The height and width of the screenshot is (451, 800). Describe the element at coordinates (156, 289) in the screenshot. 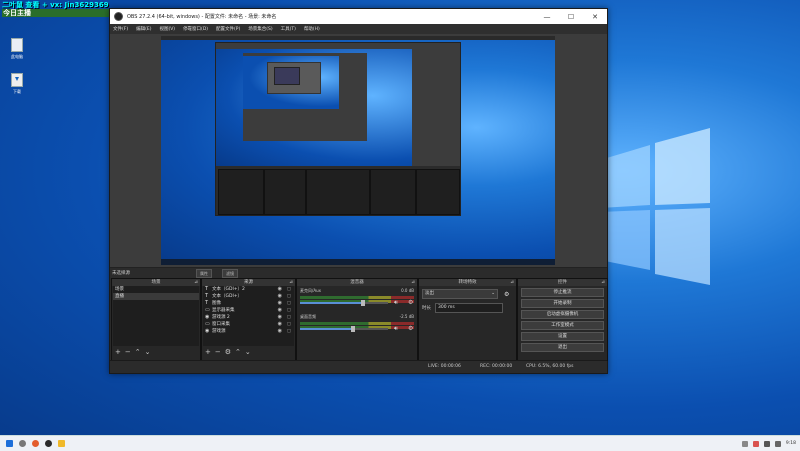

I see `scene-item: 场景` at that location.